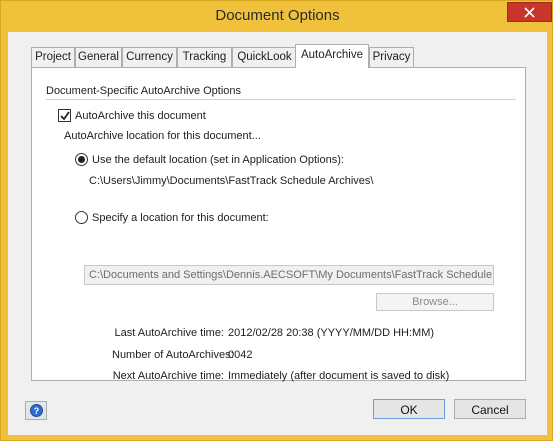 The image size is (553, 441). What do you see at coordinates (140, 116) in the screenshot?
I see `autoarchive-checkbox-label: AutoArchive this document` at bounding box center [140, 116].